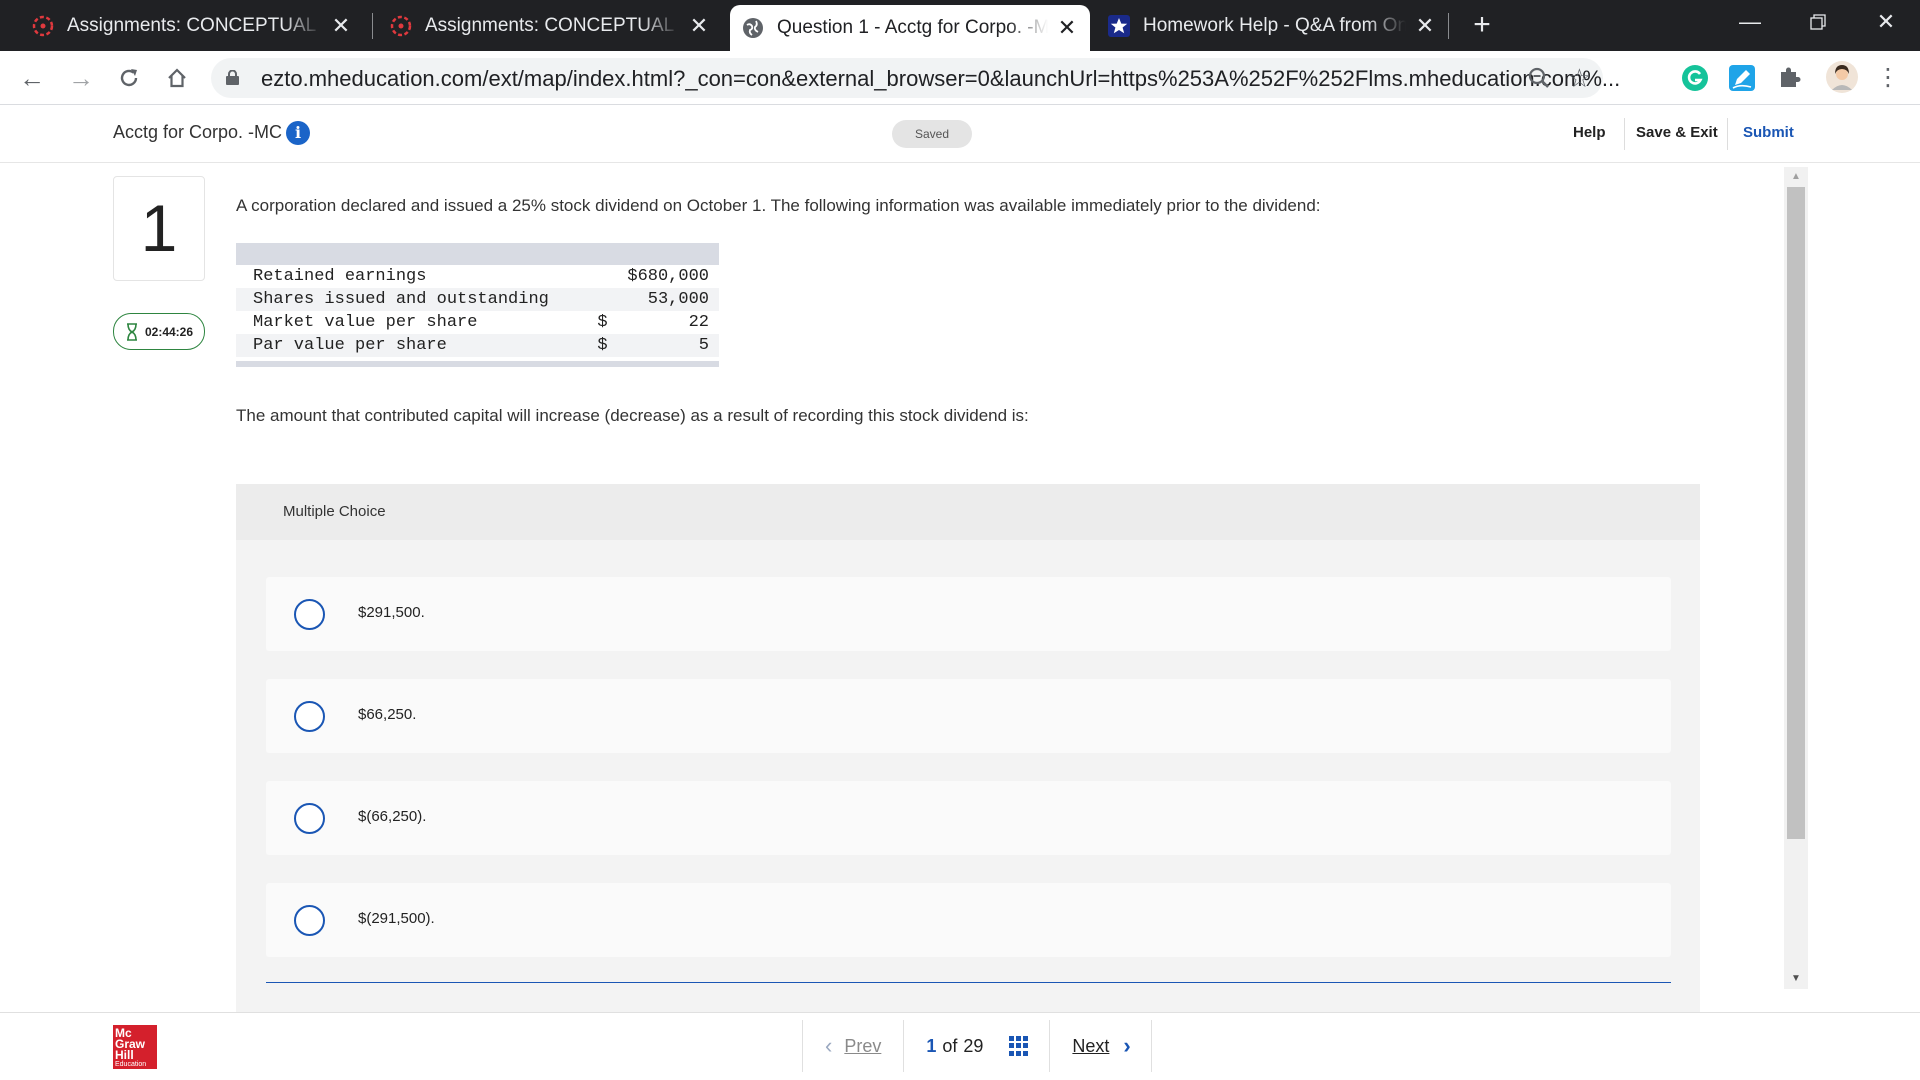 The width and height of the screenshot is (1920, 1080). I want to click on hourglass-icon, so click(131, 331).